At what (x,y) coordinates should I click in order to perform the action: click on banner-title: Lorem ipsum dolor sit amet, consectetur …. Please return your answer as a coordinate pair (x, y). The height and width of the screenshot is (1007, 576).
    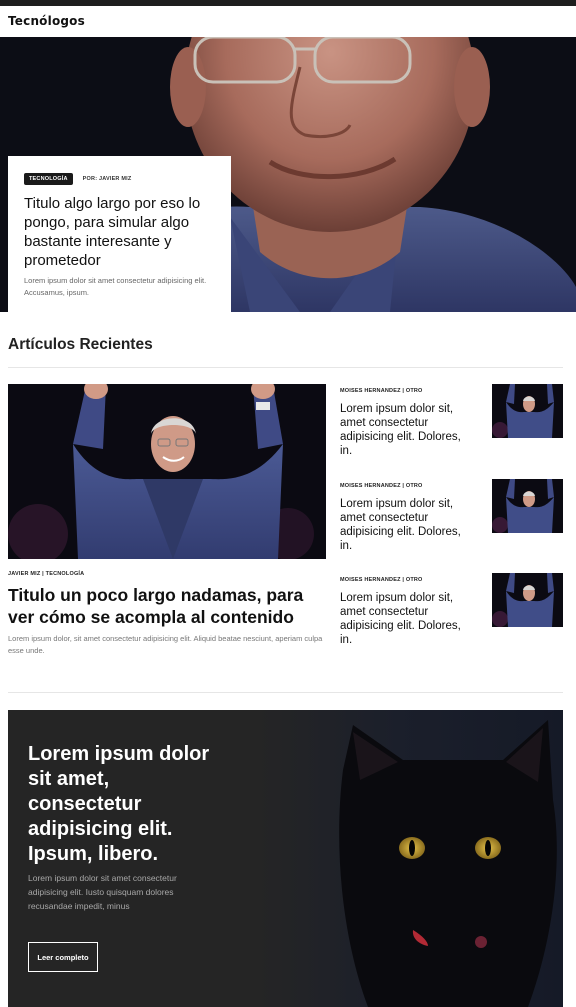
    Looking at the image, I should click on (119, 804).